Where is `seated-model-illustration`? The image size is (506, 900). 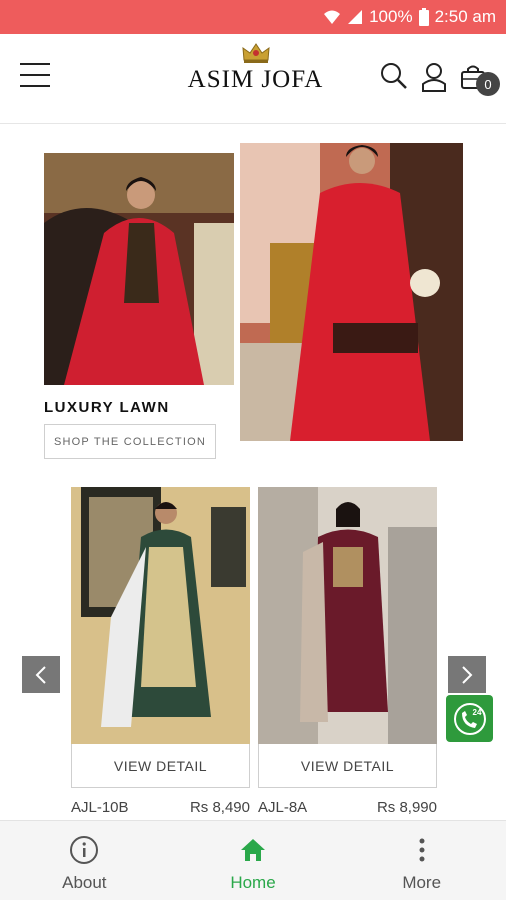
seated-model-illustration is located at coordinates (139, 269).